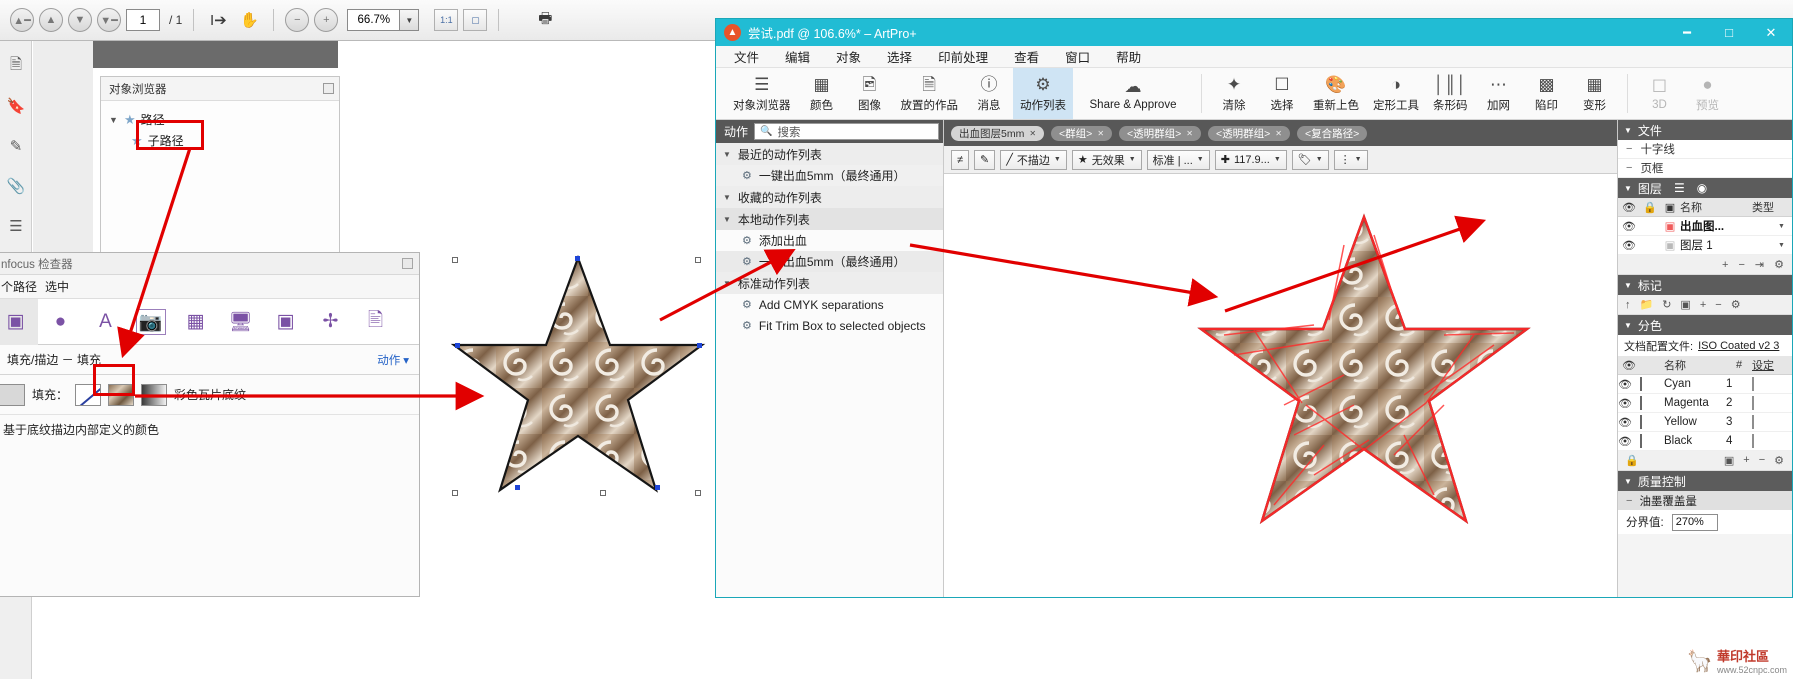 This screenshot has width=1793, height=679. I want to click on ribbon-object-browser: ☰ 对象浏览器, so click(762, 93).